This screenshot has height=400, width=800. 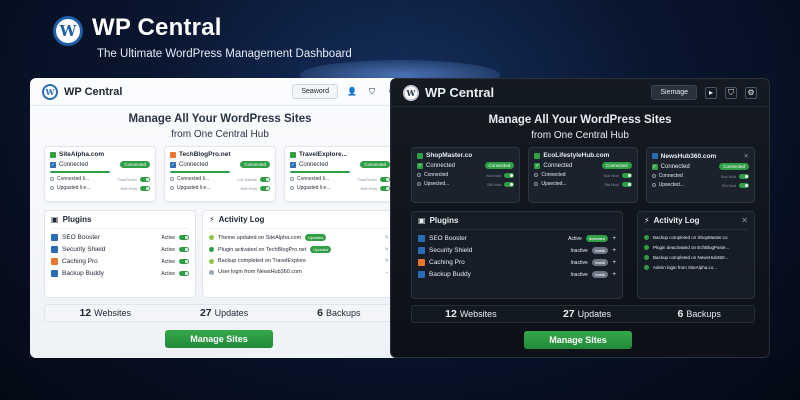 I want to click on stats-bar: 12 Websites 27 Updates 6 Backups, so click(x=220, y=313).